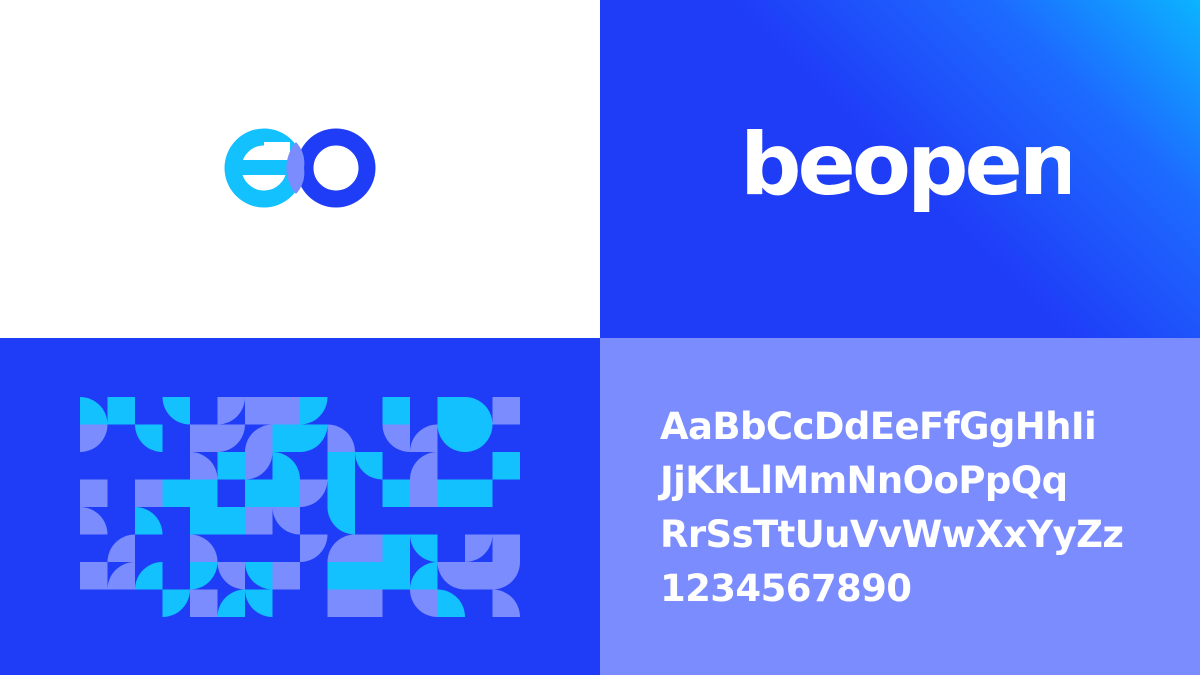 The height and width of the screenshot is (675, 1200). I want to click on specimen-line-1: AaBbCcDdEeFfGgHhIi, so click(878, 426).